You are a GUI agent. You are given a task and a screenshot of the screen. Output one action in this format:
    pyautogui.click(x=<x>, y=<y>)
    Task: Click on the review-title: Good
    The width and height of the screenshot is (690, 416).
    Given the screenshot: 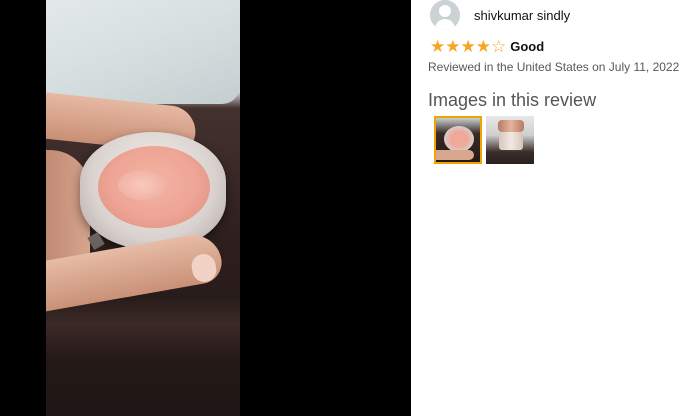 What is the action you would take?
    pyautogui.click(x=527, y=46)
    